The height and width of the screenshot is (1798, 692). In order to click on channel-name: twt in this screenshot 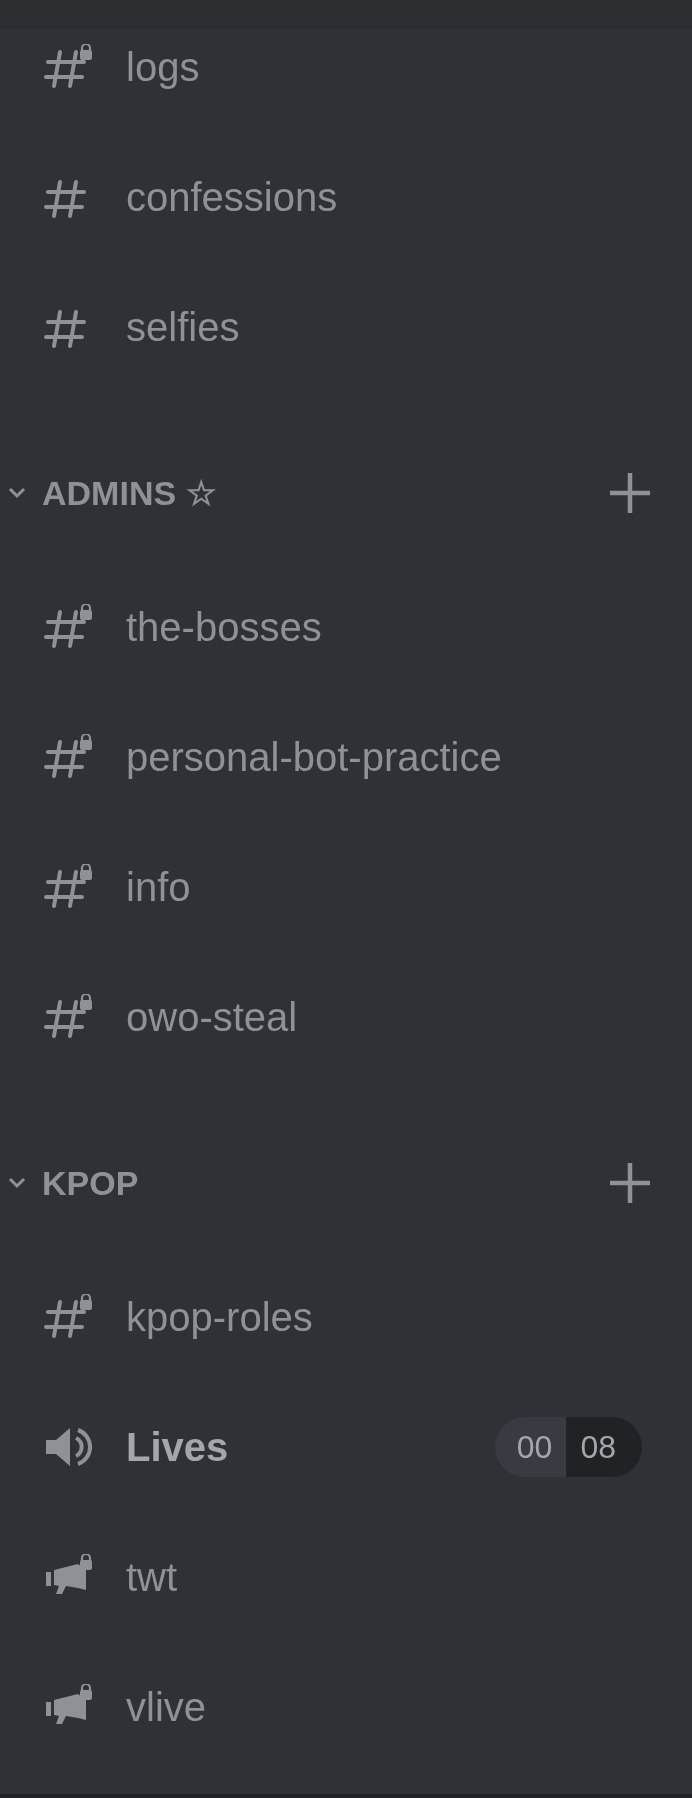, I will do `click(152, 1577)`.